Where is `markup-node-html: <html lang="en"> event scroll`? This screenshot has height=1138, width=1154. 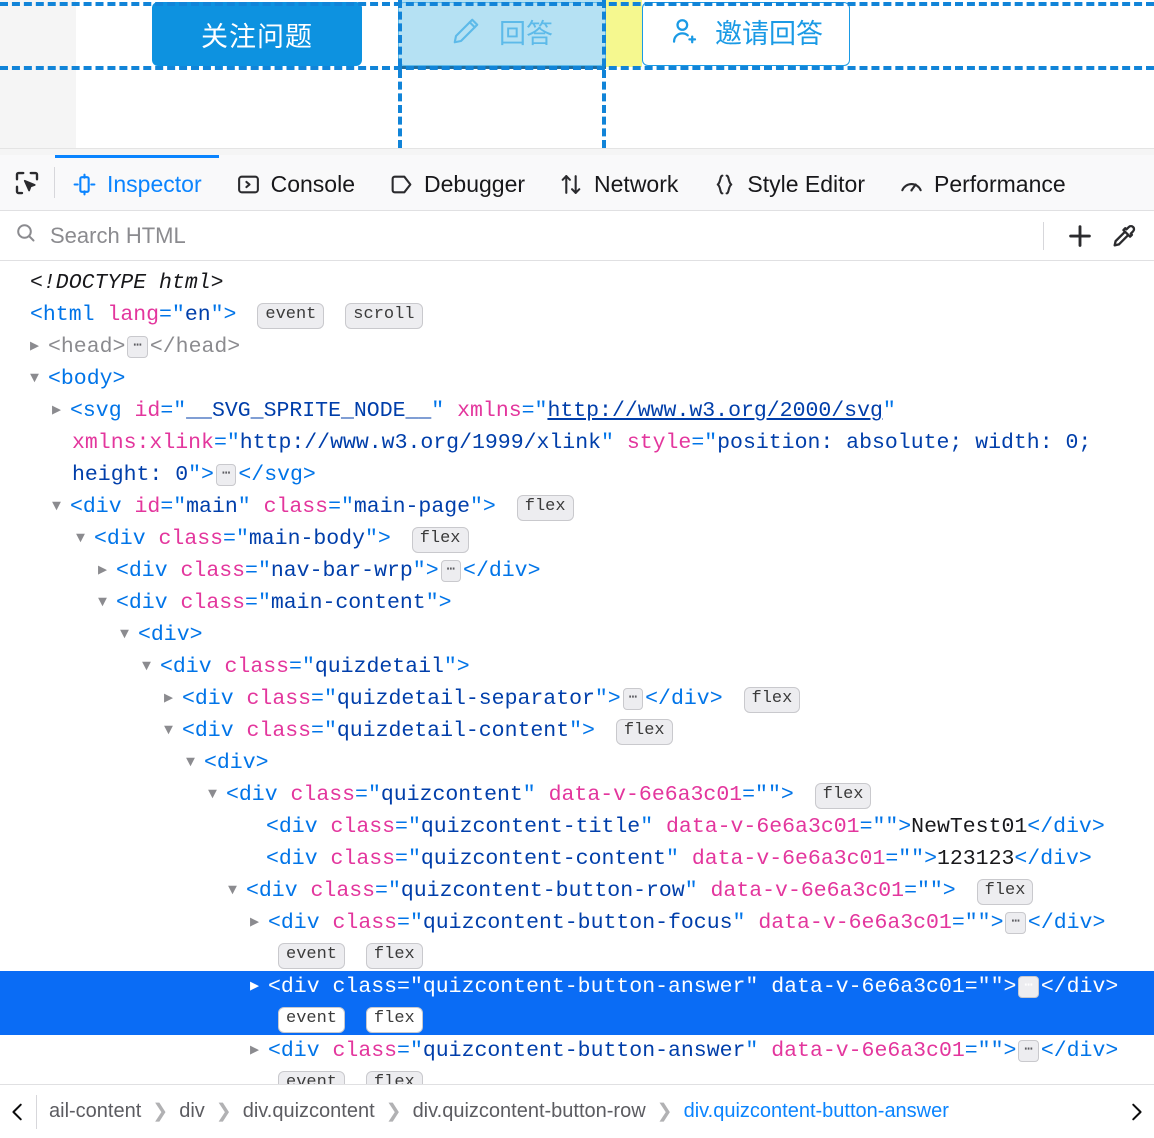
markup-node-html: <html lang="en"> event scroll is located at coordinates (577, 315).